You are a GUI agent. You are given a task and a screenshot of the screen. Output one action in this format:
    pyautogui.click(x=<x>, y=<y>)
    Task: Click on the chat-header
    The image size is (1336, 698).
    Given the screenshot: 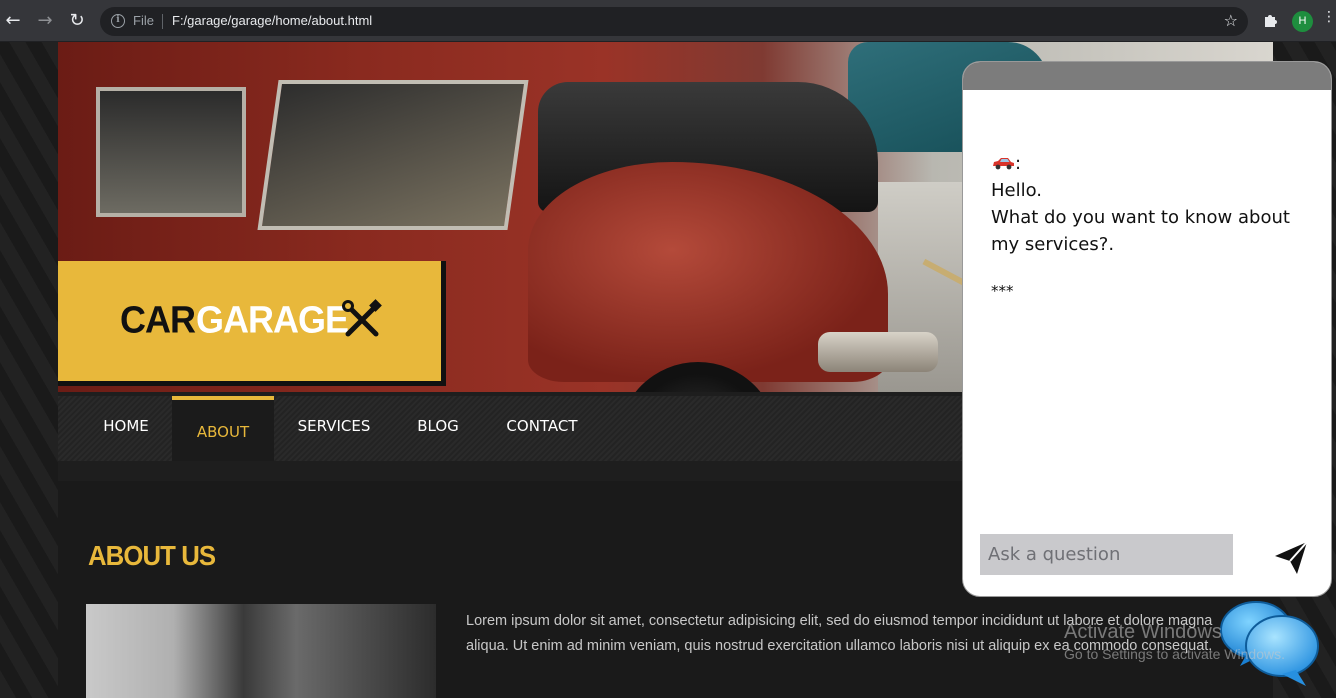 What is the action you would take?
    pyautogui.click(x=1147, y=76)
    